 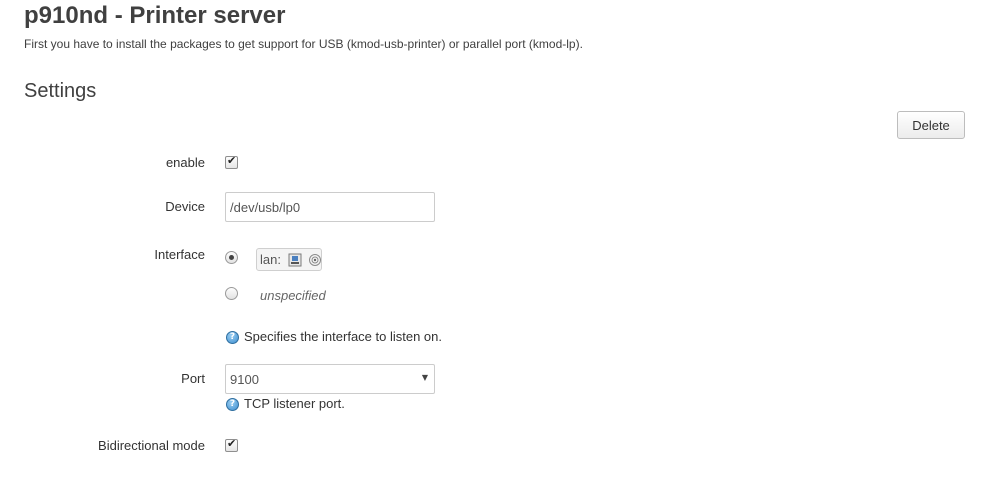 I want to click on device-label: Device, so click(x=185, y=206).